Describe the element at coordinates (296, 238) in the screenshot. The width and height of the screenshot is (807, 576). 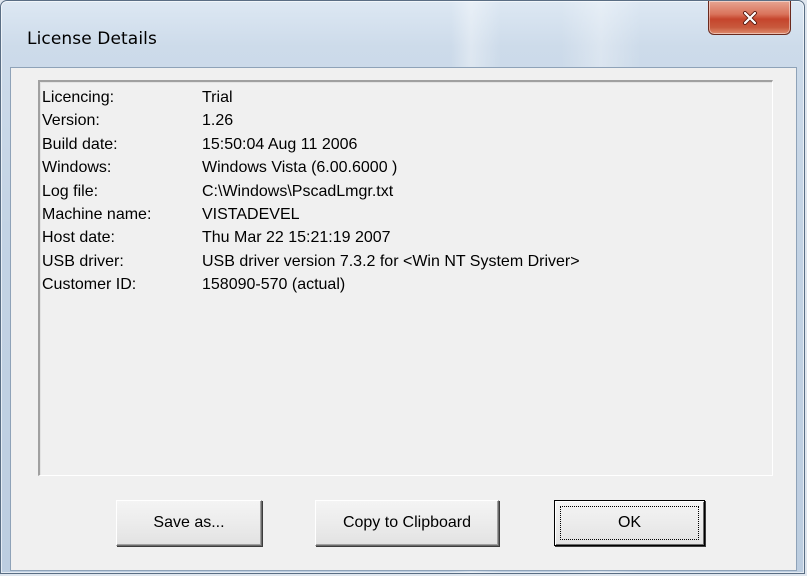
I see `detail-value: Thu Mar 22 15:21:19 2007` at that location.